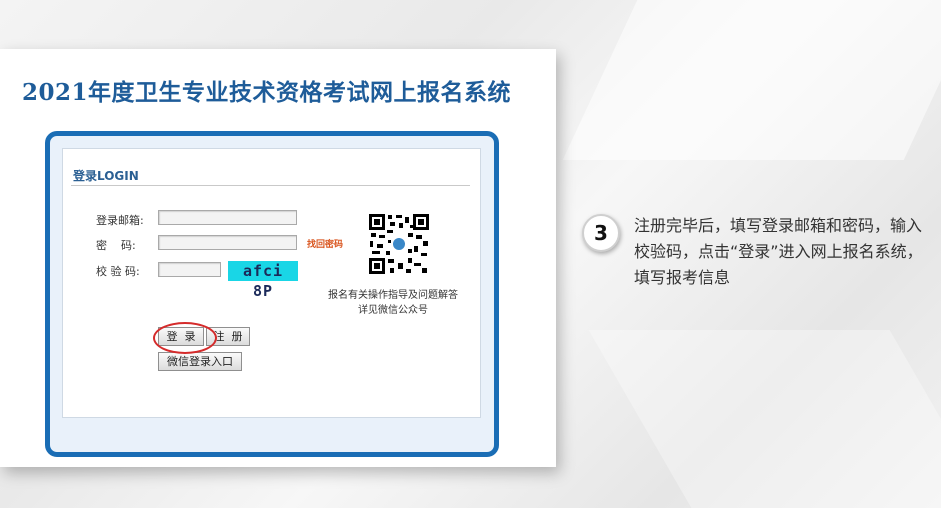 The image size is (941, 508). What do you see at coordinates (227, 217) in the screenshot?
I see `email-field` at bounding box center [227, 217].